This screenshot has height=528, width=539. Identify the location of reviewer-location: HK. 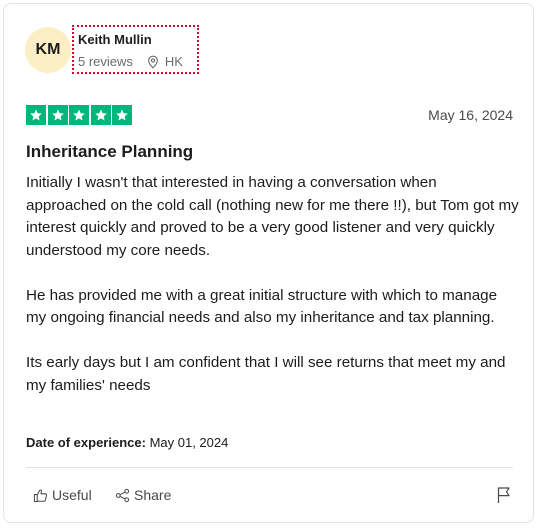
(173, 61).